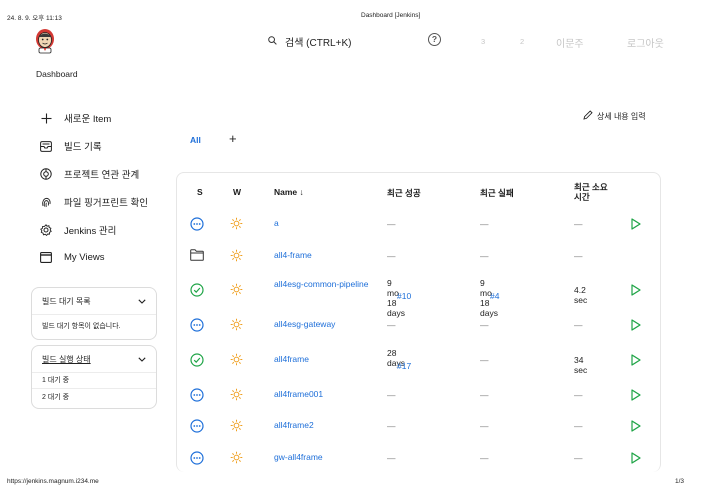 The width and height of the screenshot is (702, 496). I want to click on notification-count-a: 3, so click(483, 41).